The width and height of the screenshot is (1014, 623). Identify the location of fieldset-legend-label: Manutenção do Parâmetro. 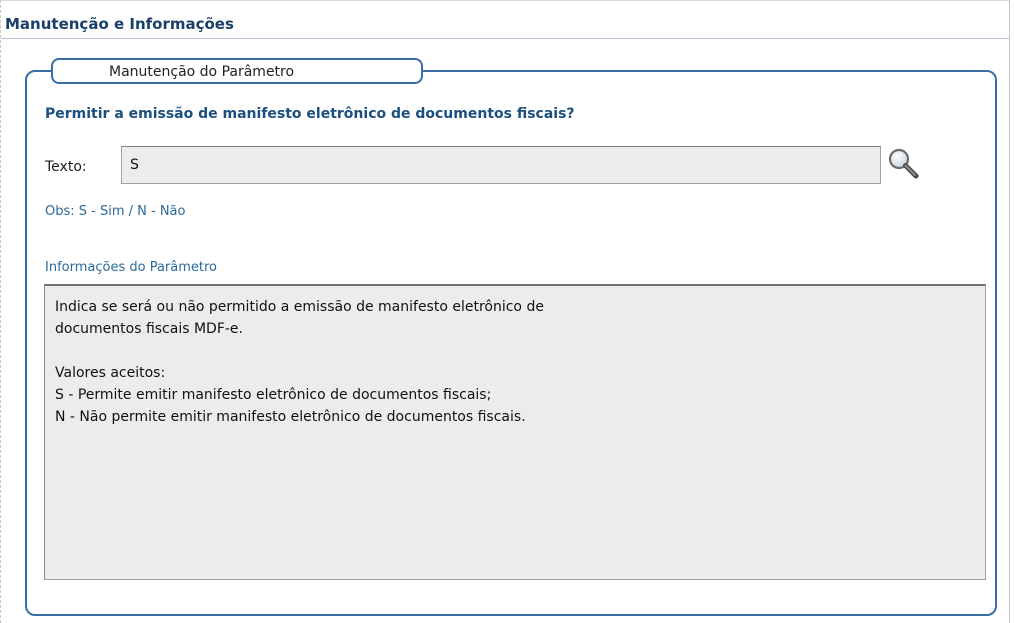
(202, 72).